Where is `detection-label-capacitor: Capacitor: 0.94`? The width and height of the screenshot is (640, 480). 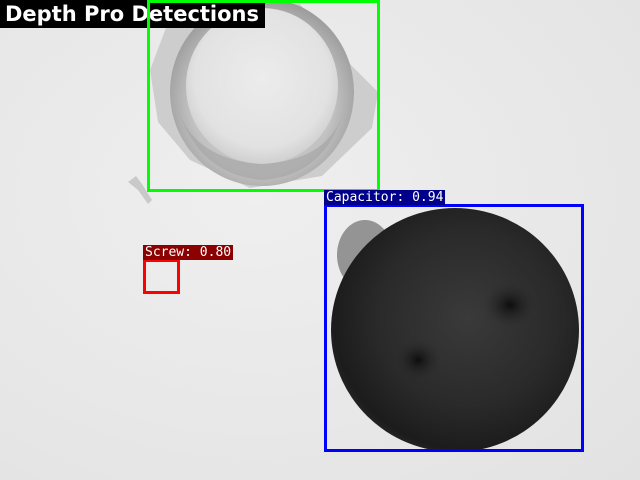
detection-label-capacitor: Capacitor: 0.94 is located at coordinates (385, 197).